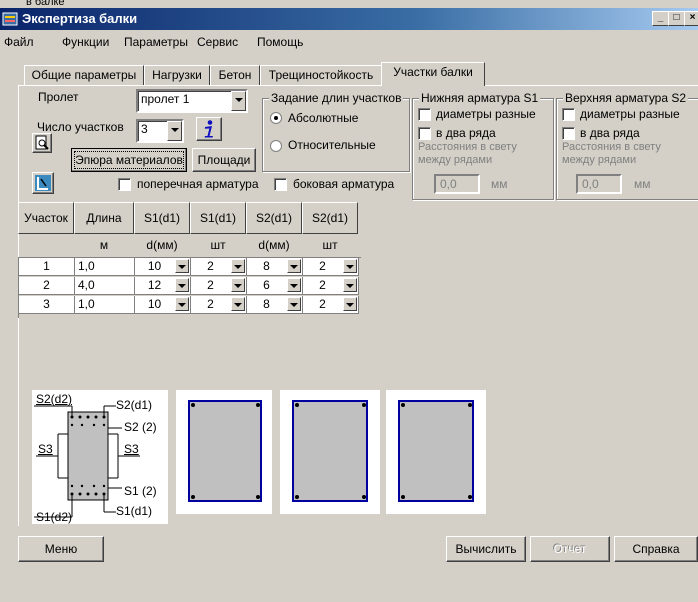 This screenshot has height=602, width=698. Describe the element at coordinates (332, 145) in the screenshot. I see `relative-label: Относительные` at that location.